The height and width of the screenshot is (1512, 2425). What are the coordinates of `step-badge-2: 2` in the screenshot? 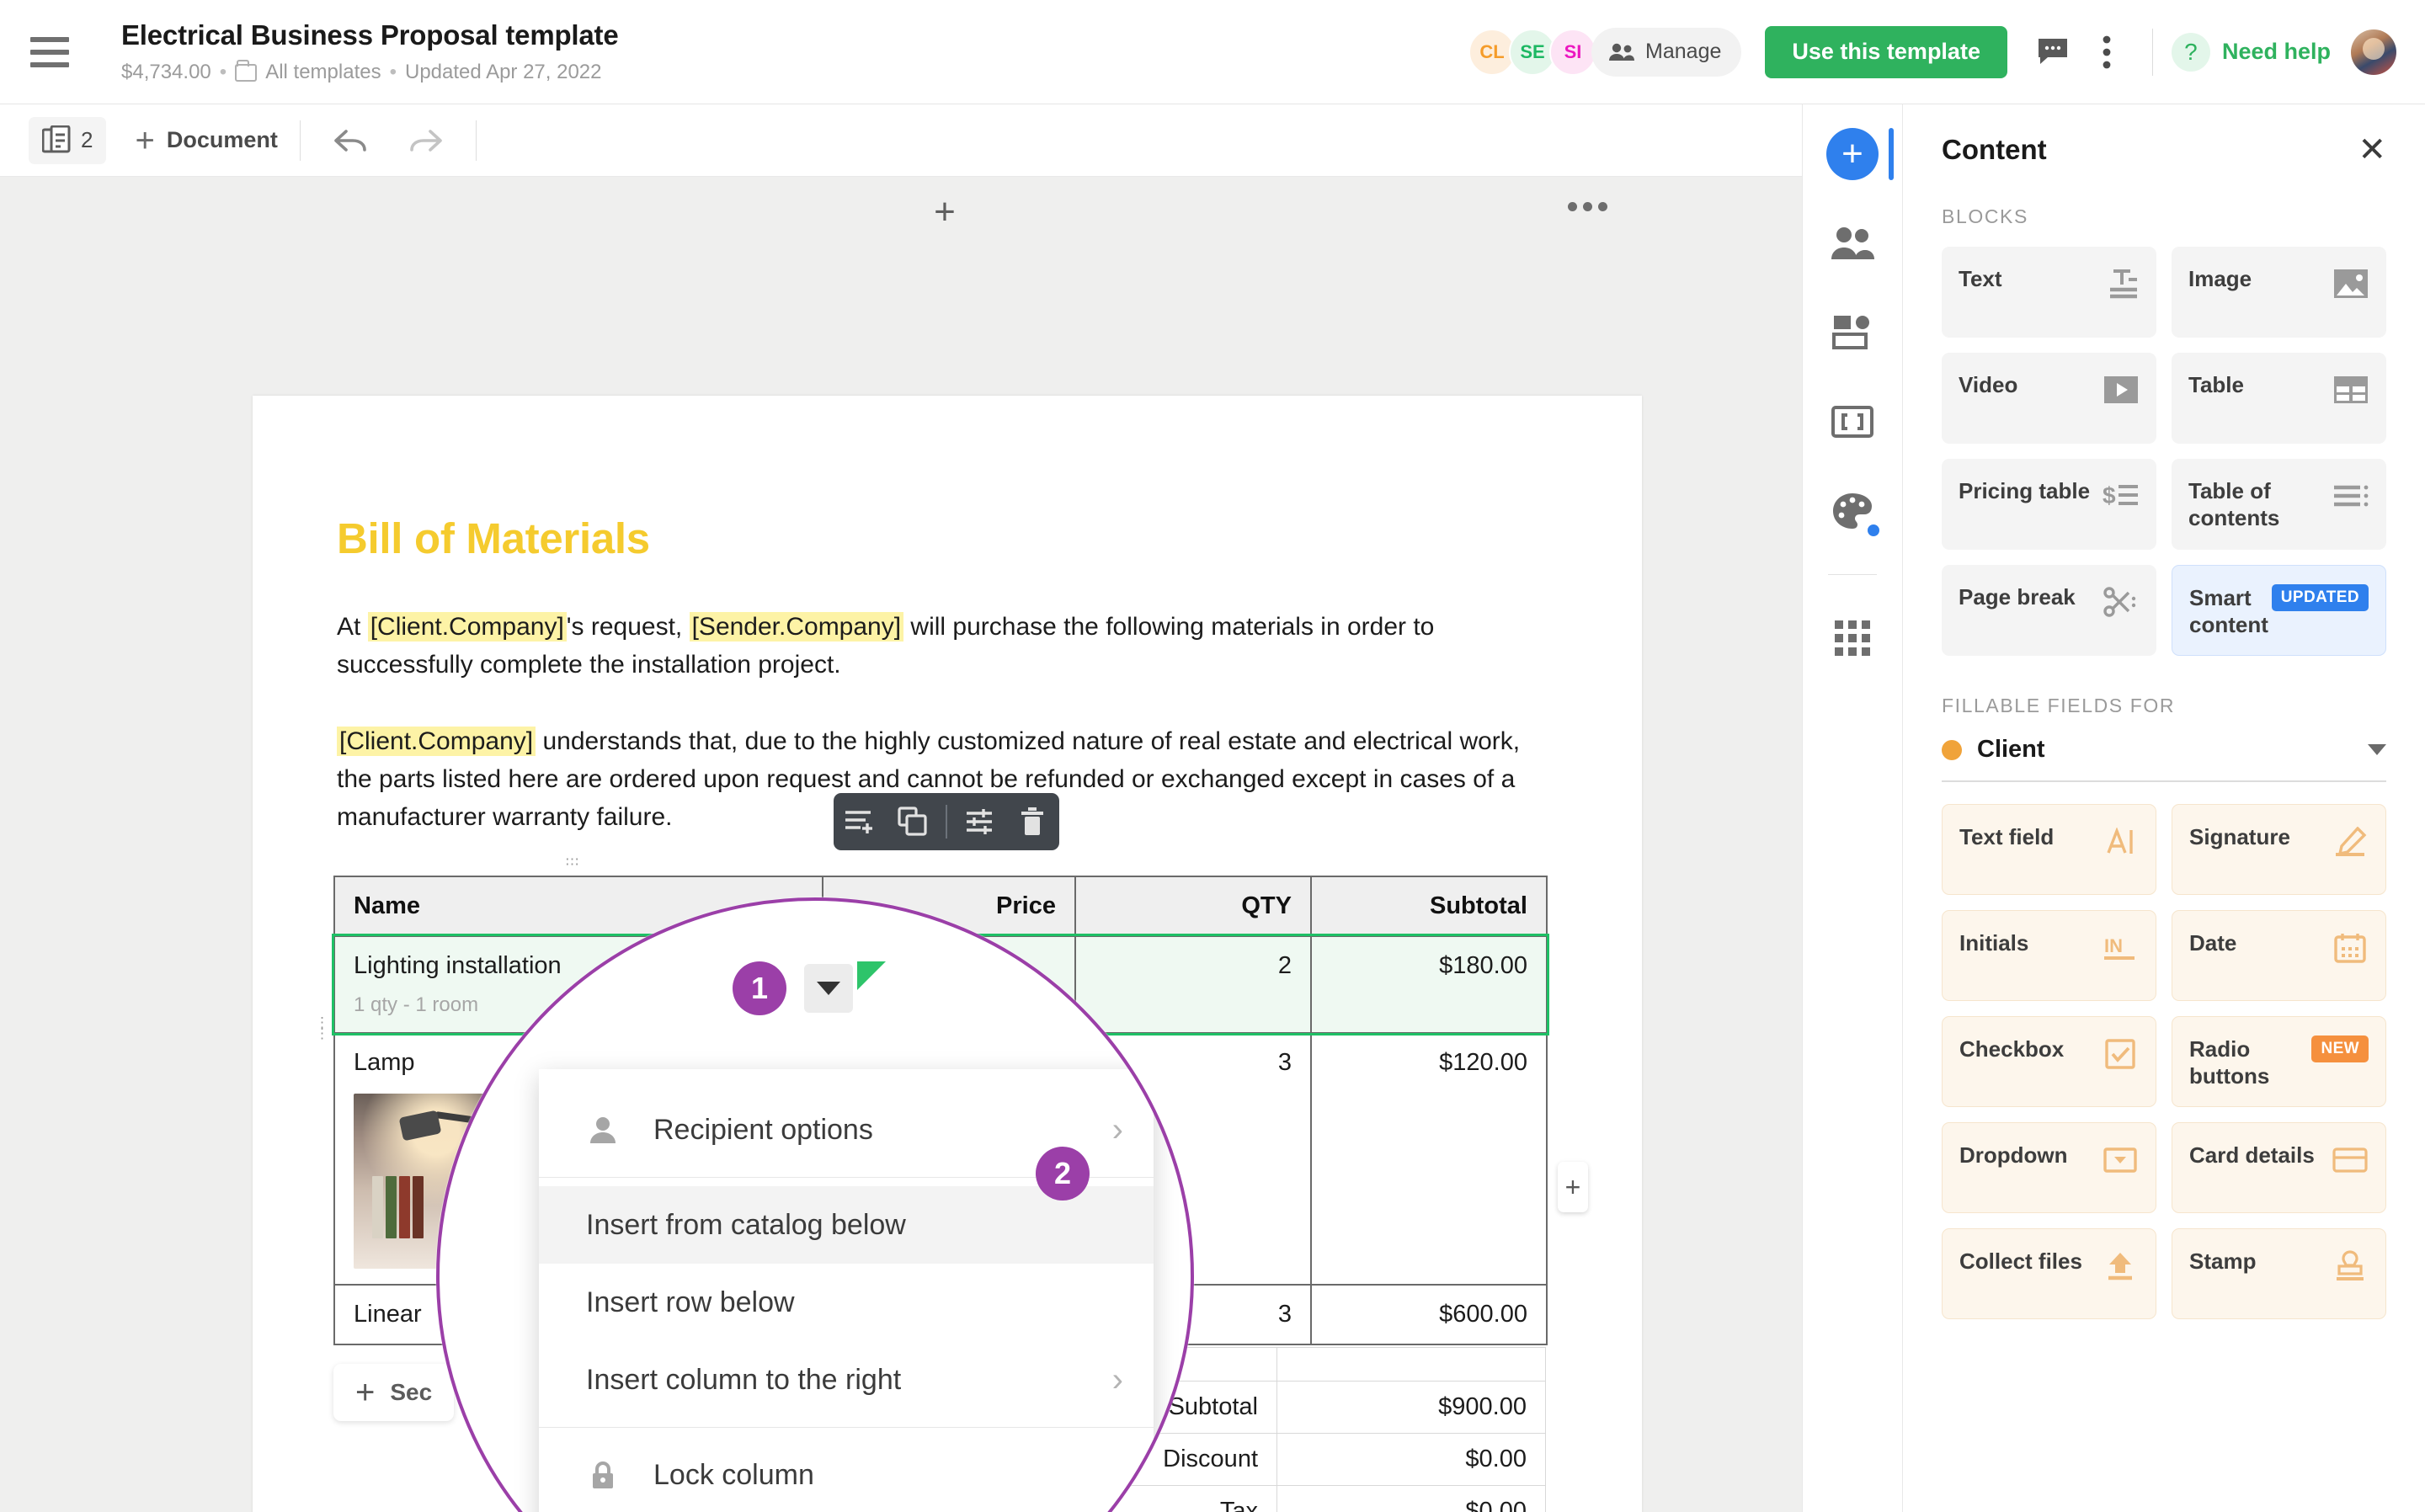 It's located at (1063, 1174).